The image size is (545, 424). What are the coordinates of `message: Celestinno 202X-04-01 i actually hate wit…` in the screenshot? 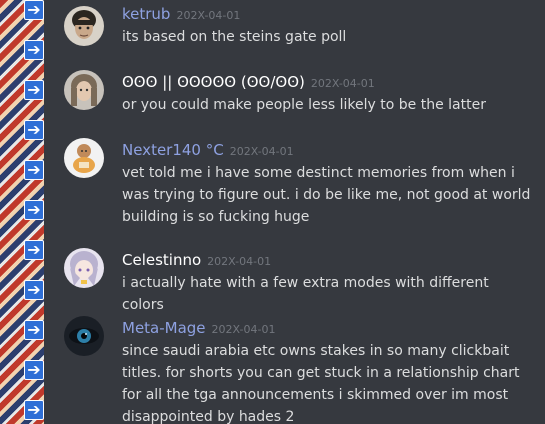 It's located at (294, 279).